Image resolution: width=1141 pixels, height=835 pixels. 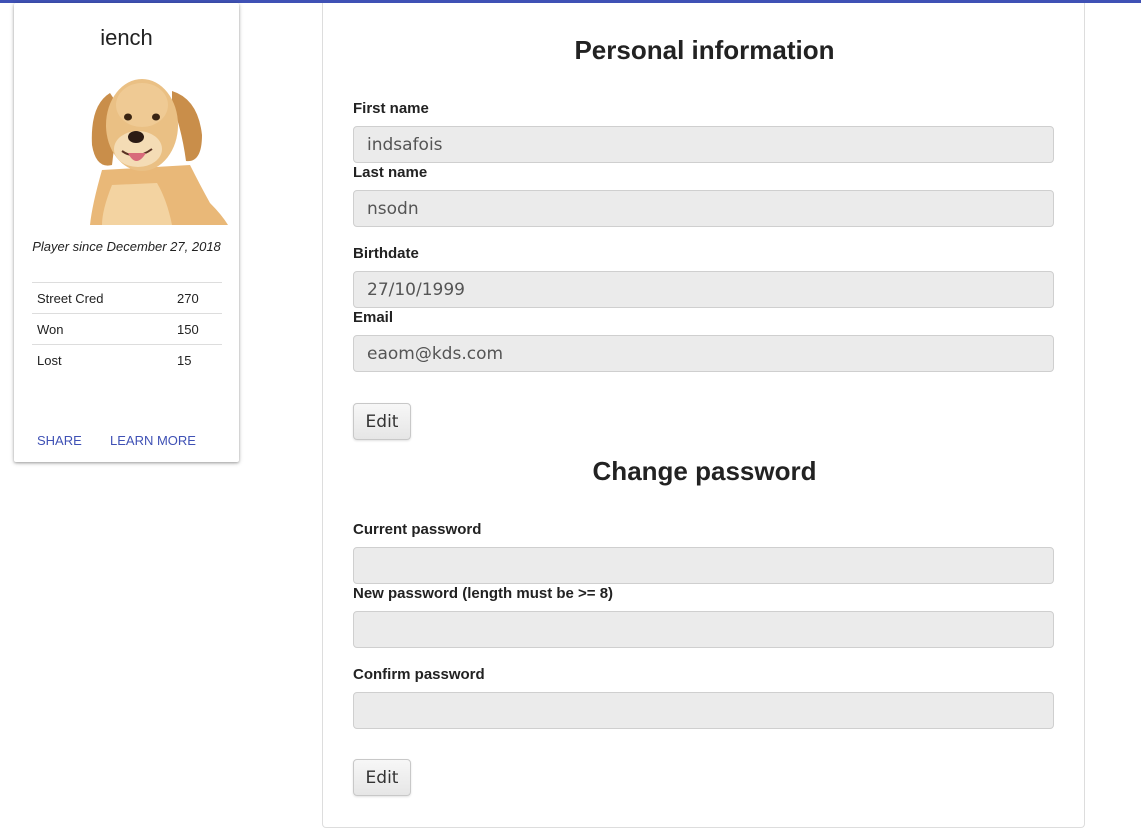 What do you see at coordinates (703, 565) in the screenshot?
I see `current-password-field` at bounding box center [703, 565].